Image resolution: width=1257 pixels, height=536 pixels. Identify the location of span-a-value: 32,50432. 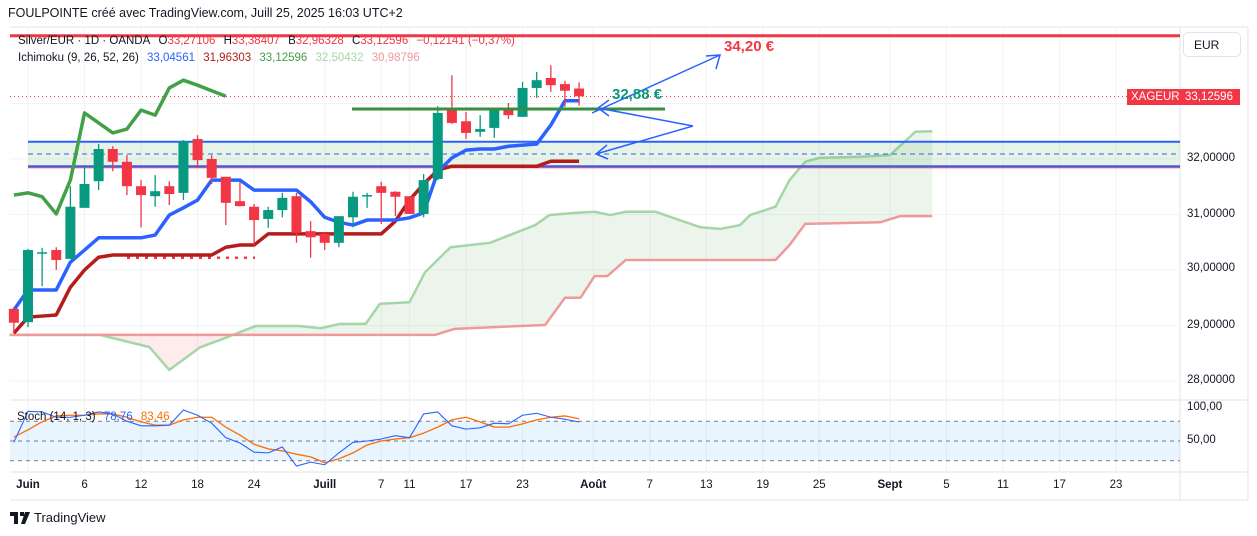
(339, 58).